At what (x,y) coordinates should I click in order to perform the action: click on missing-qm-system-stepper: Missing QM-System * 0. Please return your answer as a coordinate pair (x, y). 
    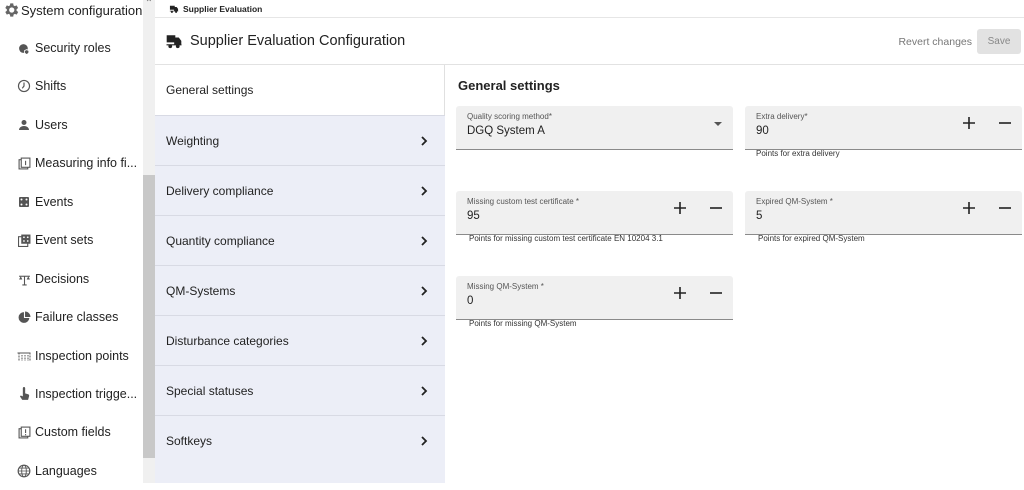
    Looking at the image, I should click on (594, 298).